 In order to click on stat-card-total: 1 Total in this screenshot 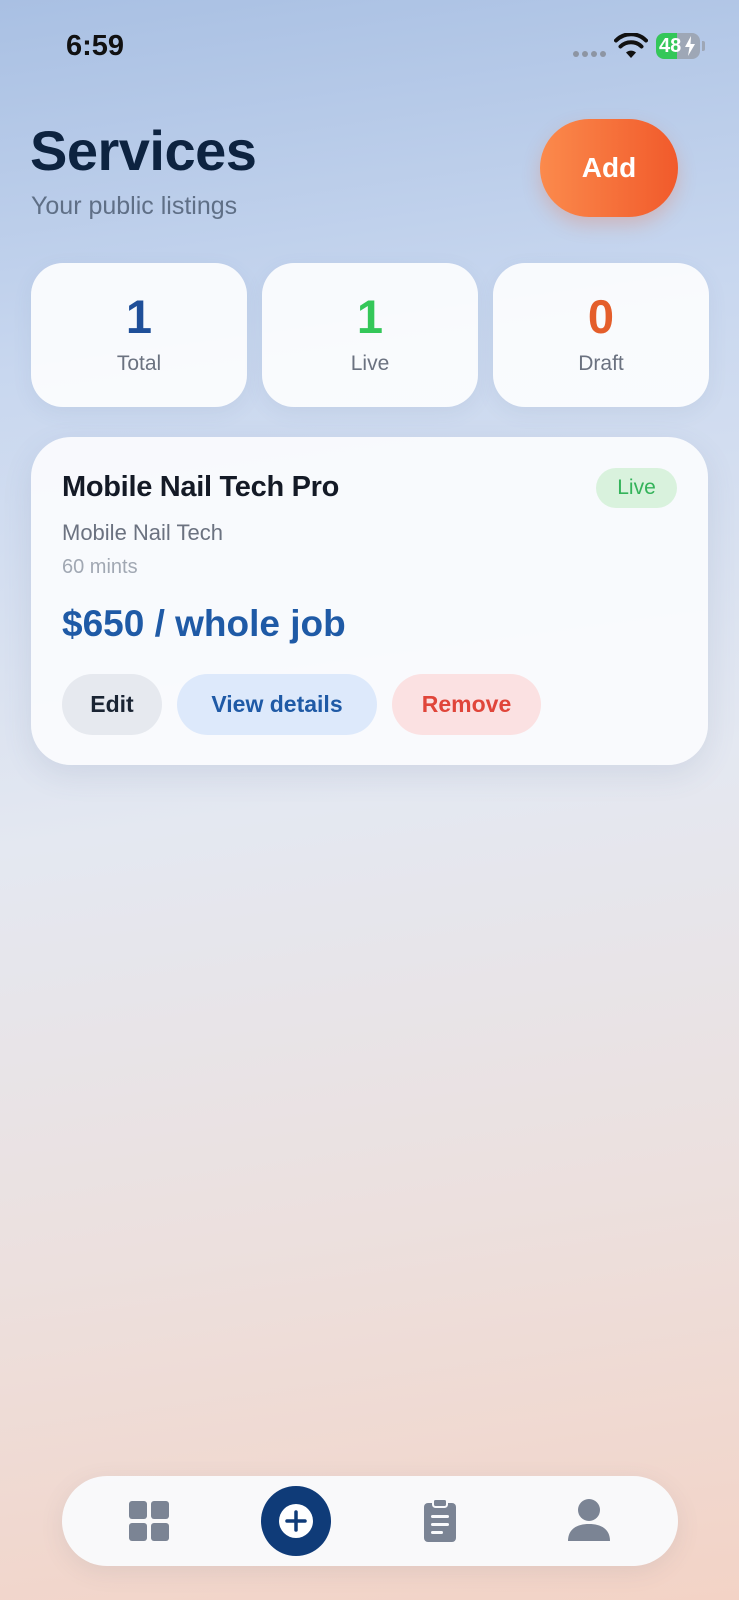, I will do `click(139, 335)`.